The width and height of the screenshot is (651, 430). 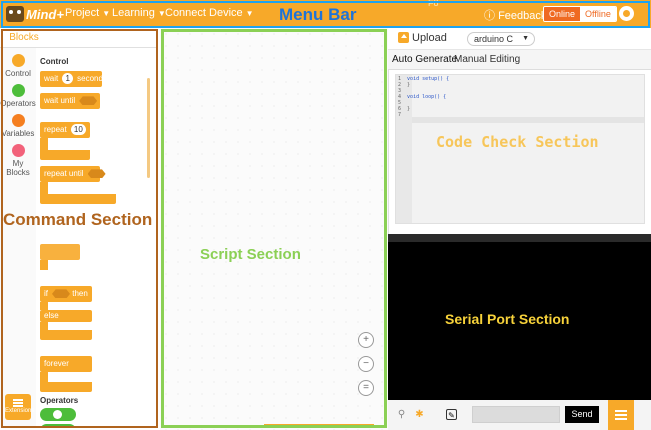 What do you see at coordinates (58, 426) in the screenshot?
I see `block-operator-subtract` at bounding box center [58, 426].